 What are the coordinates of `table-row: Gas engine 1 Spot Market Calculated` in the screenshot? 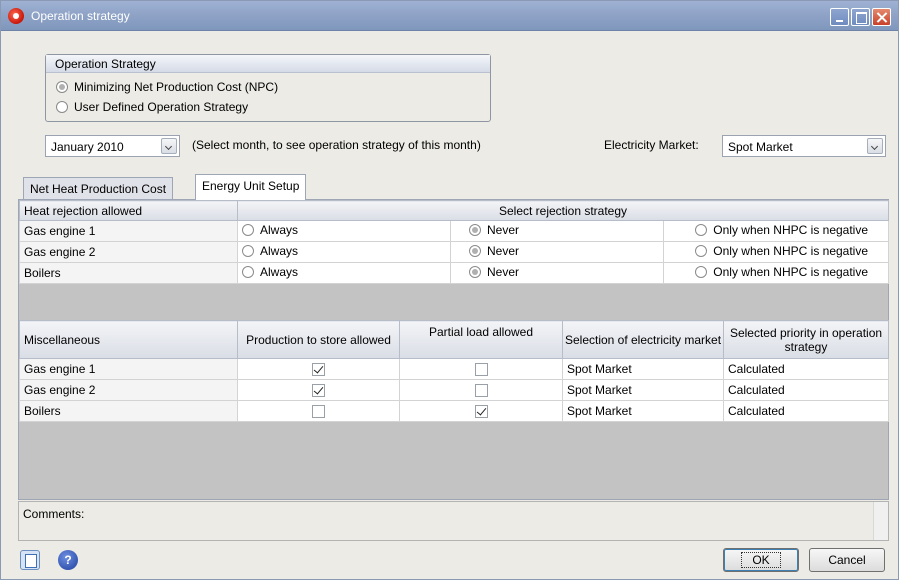 It's located at (454, 369).